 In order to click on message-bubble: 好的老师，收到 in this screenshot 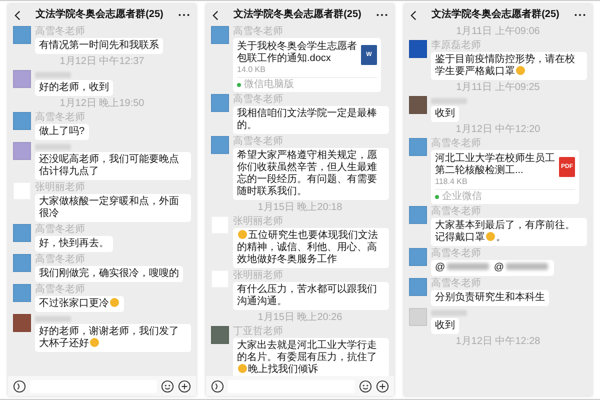, I will do `click(74, 88)`.